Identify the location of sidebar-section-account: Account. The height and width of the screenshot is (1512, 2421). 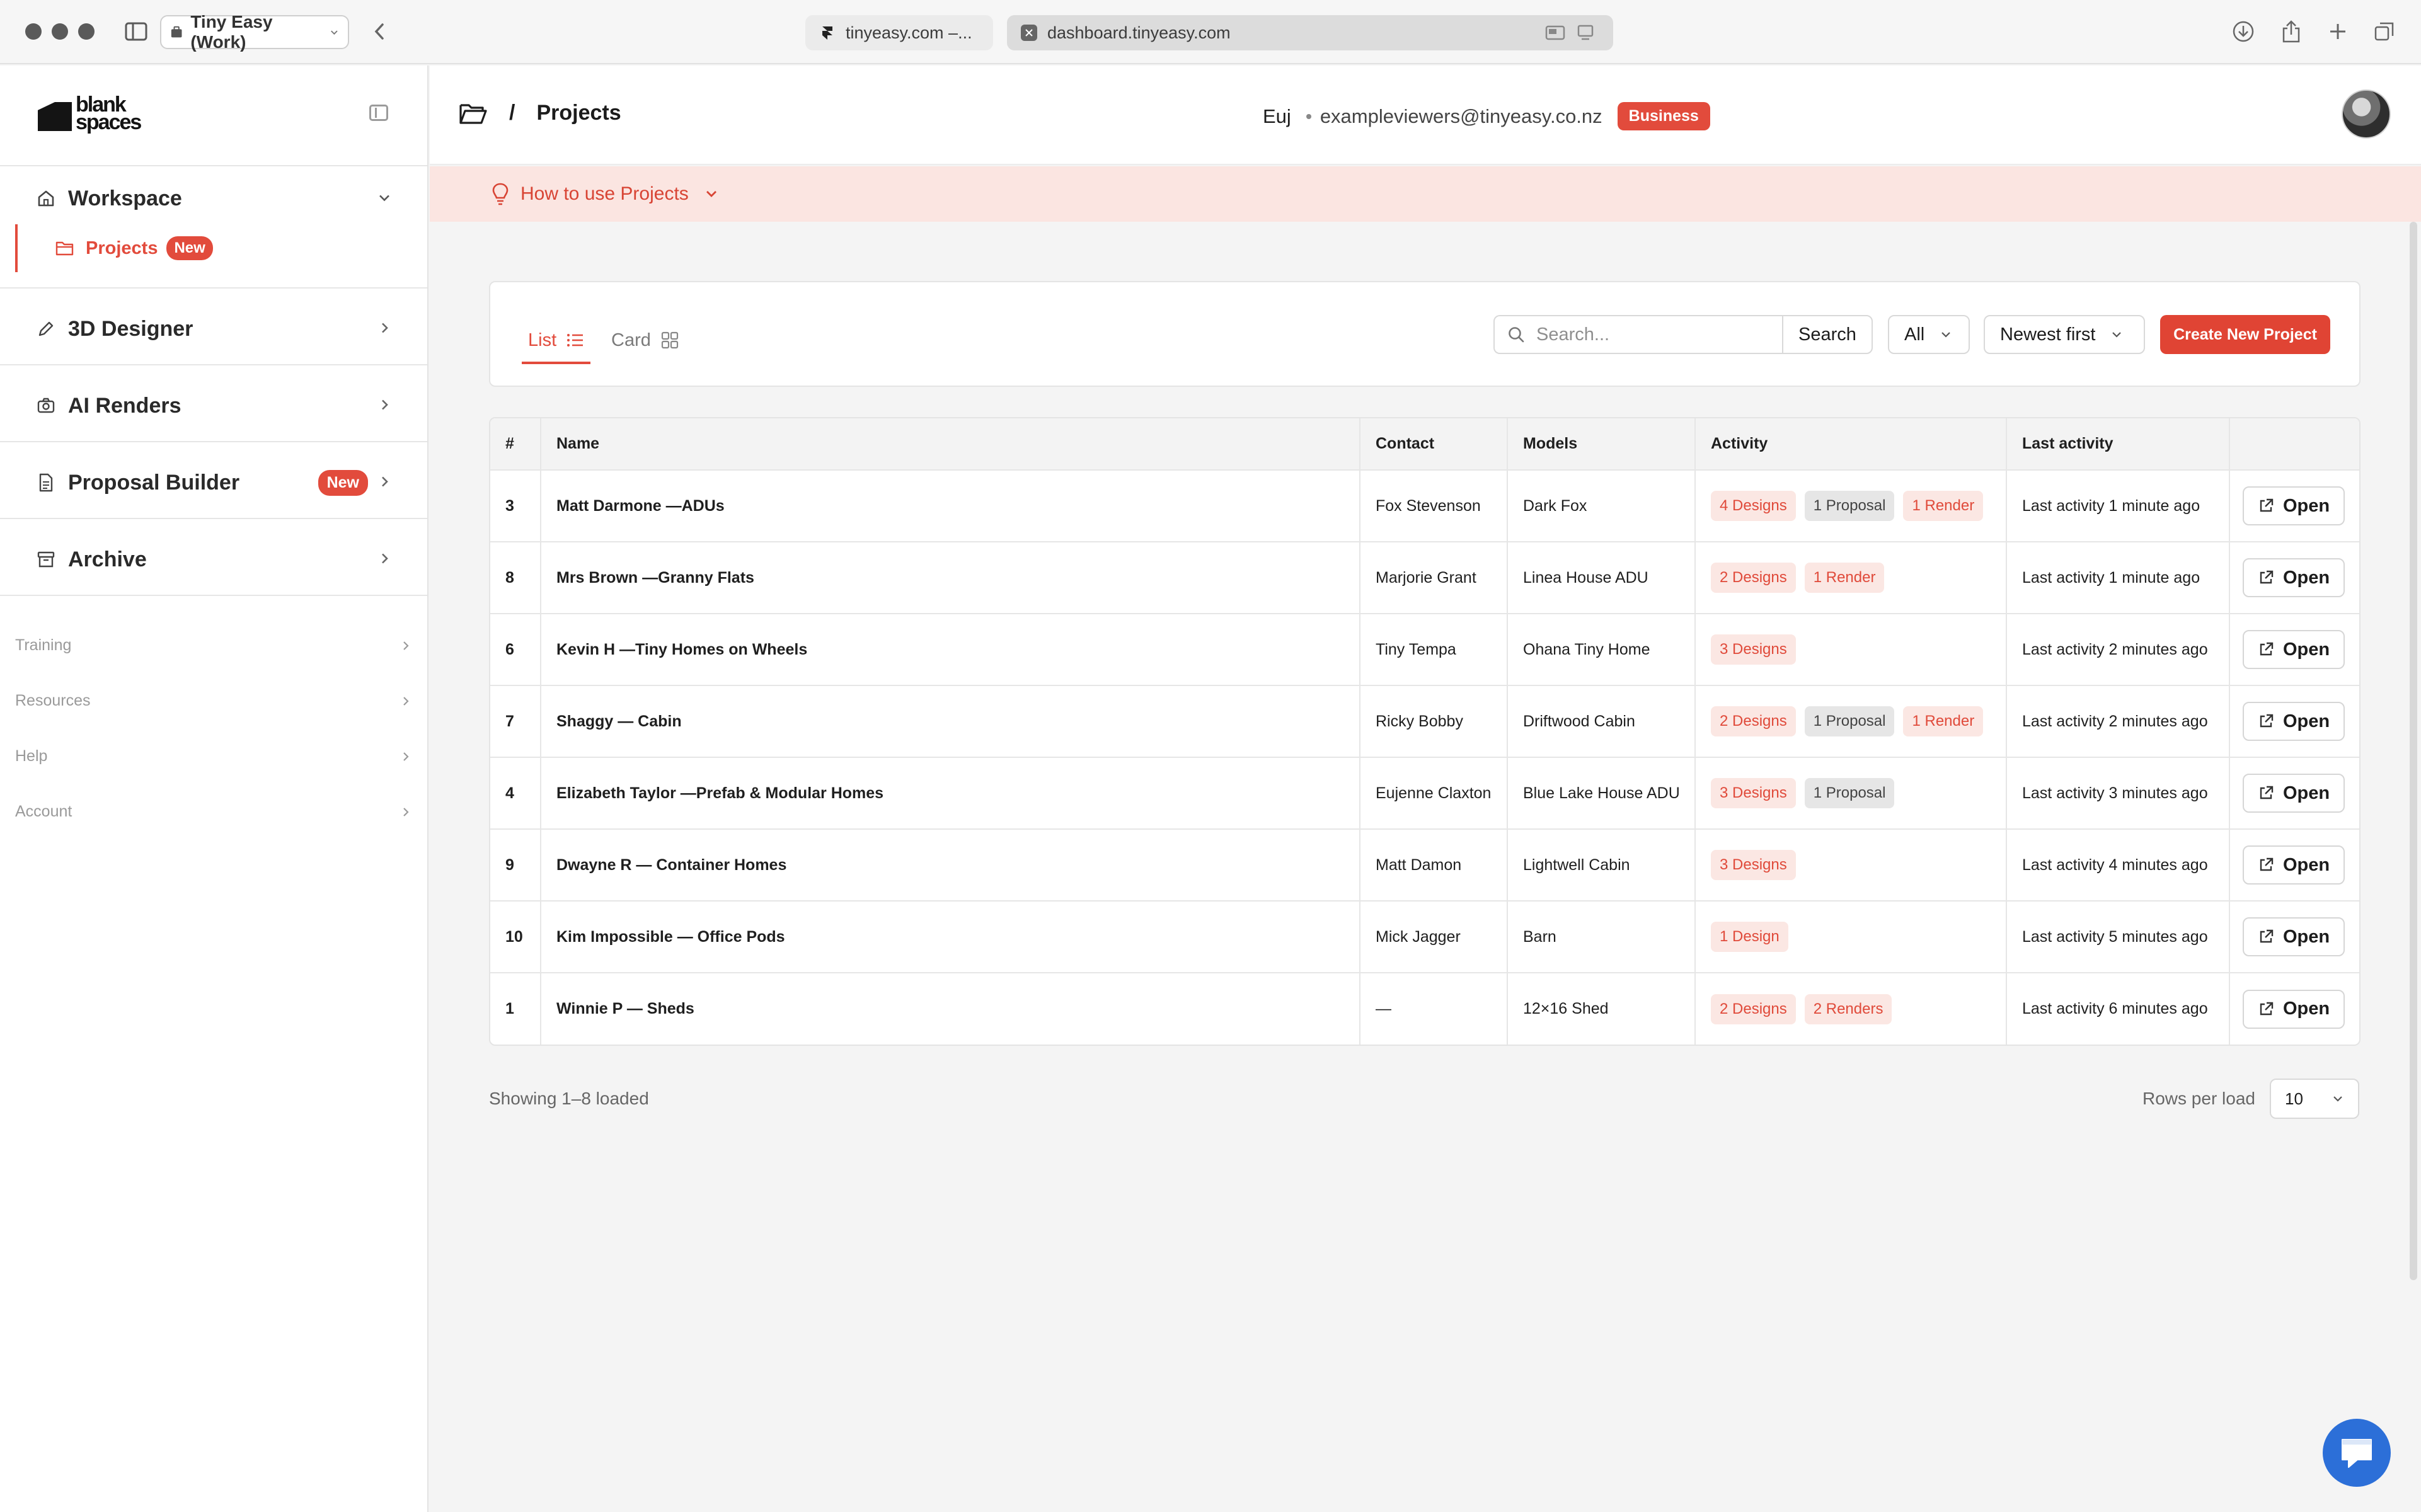
(214, 812).